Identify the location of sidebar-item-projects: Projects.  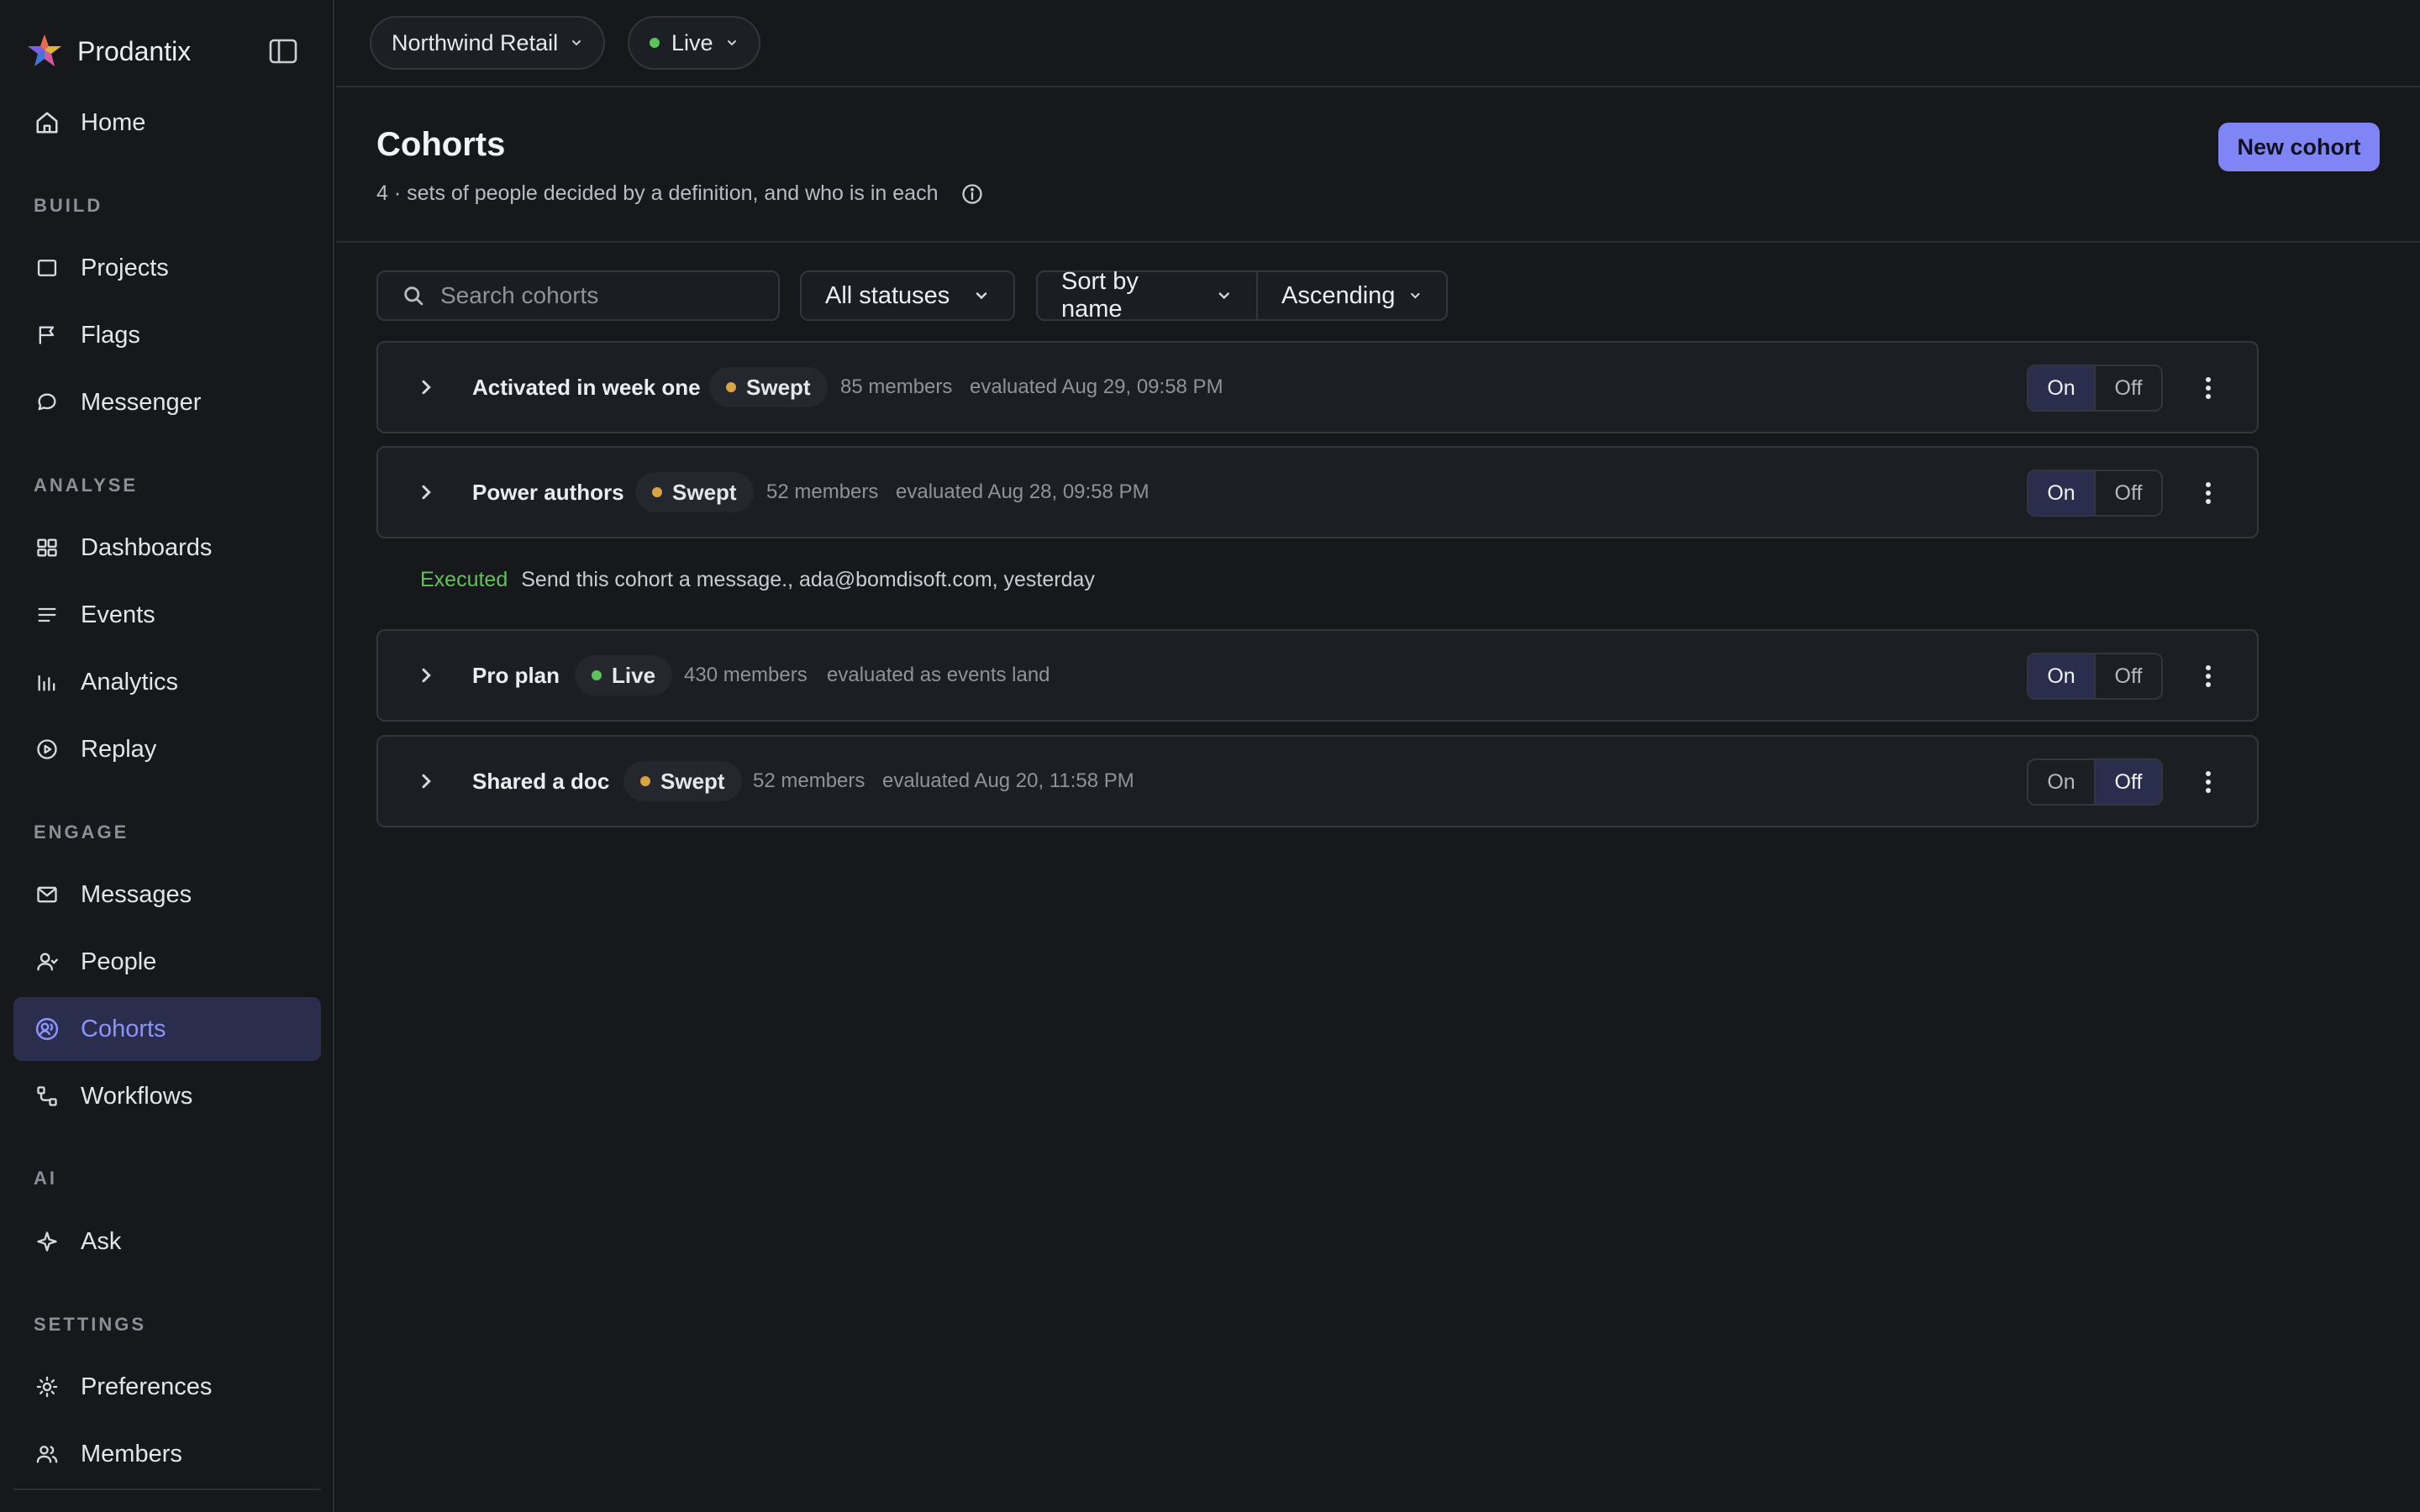
(167, 268).